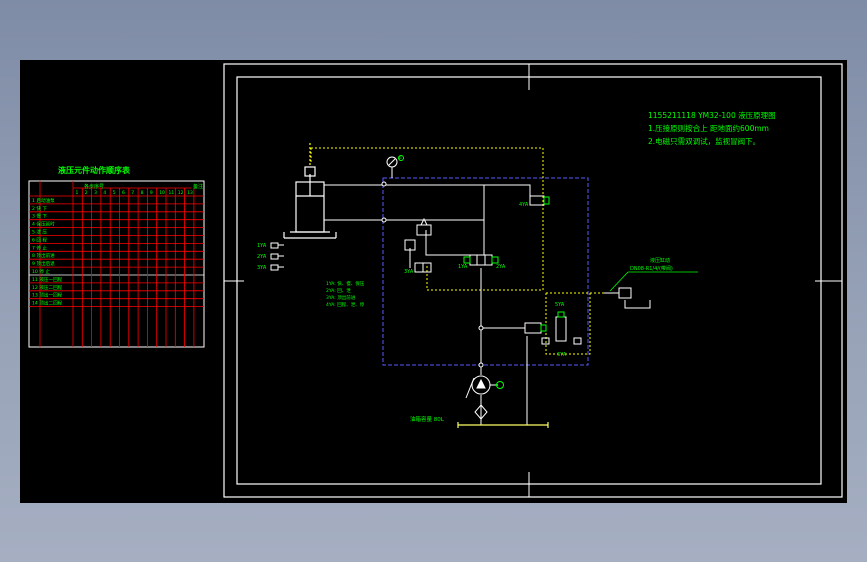 This screenshot has width=867, height=562. What do you see at coordinates (142, 193) in the screenshot?
I see `table-col-number: 8` at bounding box center [142, 193].